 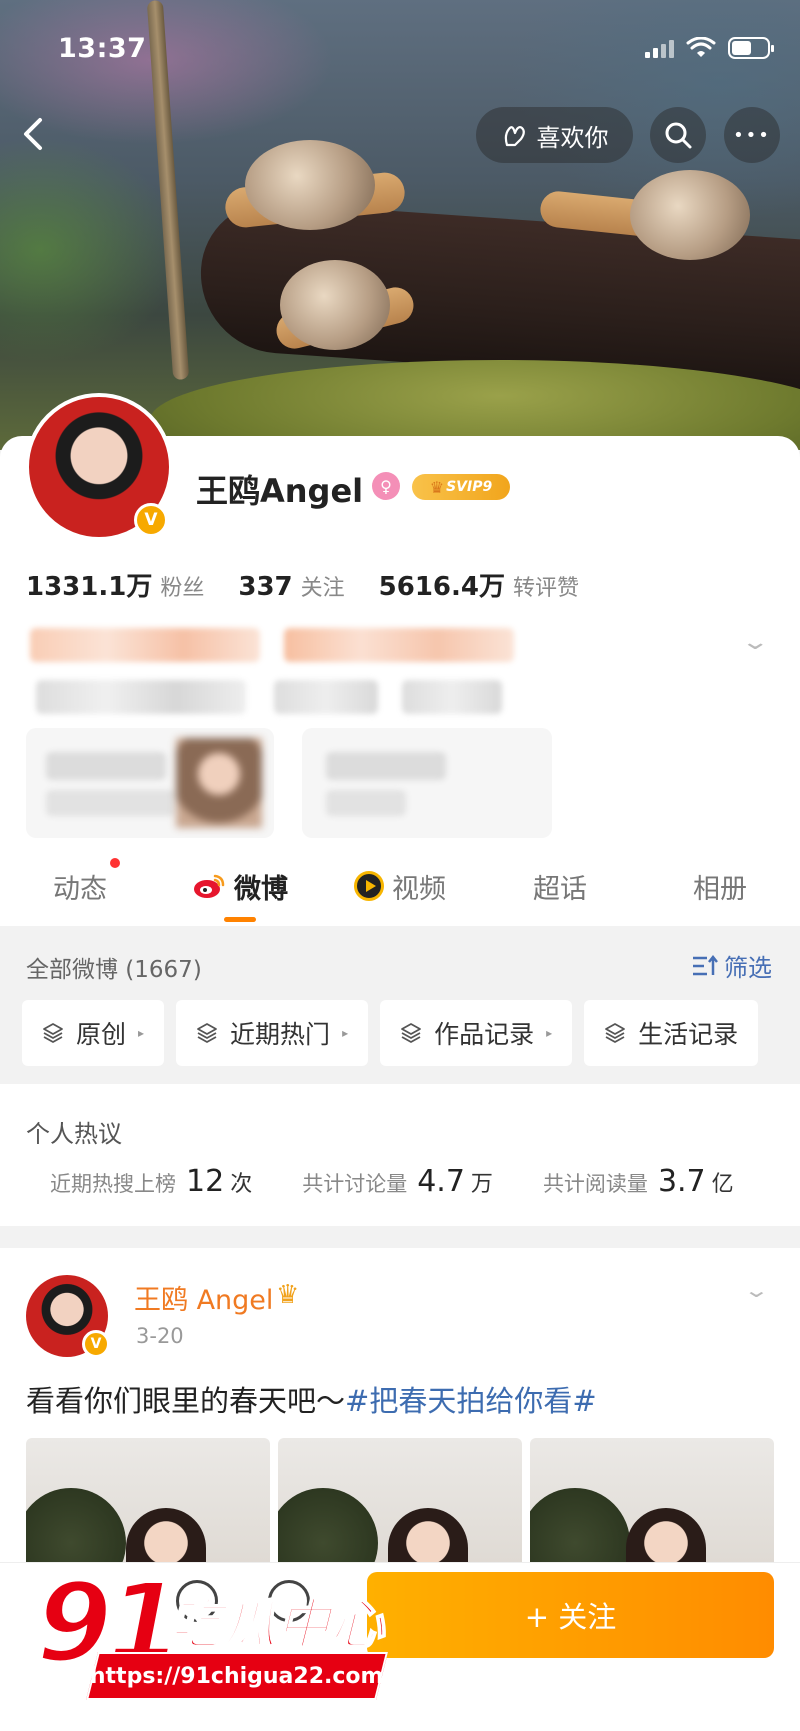 What do you see at coordinates (560, 886) in the screenshot?
I see `tab-super-topic: 超话` at bounding box center [560, 886].